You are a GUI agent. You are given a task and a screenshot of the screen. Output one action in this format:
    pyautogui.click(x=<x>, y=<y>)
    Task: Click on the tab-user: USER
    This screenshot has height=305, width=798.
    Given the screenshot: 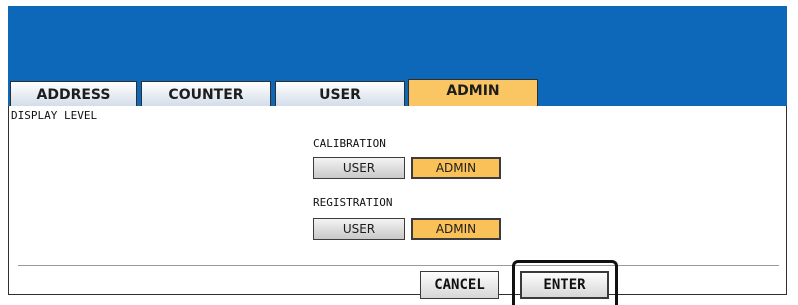 What is the action you would take?
    pyautogui.click(x=340, y=93)
    